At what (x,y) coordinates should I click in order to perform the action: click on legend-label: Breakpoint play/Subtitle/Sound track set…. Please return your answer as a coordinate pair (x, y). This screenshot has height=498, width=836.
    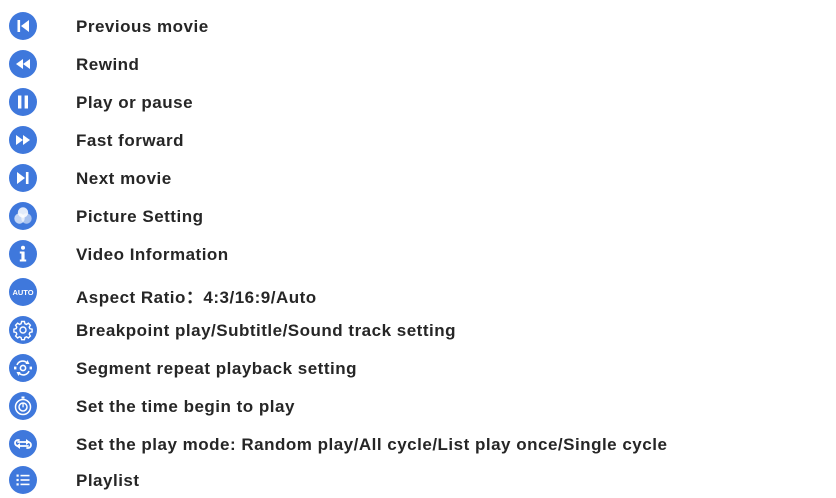
    Looking at the image, I should click on (266, 330).